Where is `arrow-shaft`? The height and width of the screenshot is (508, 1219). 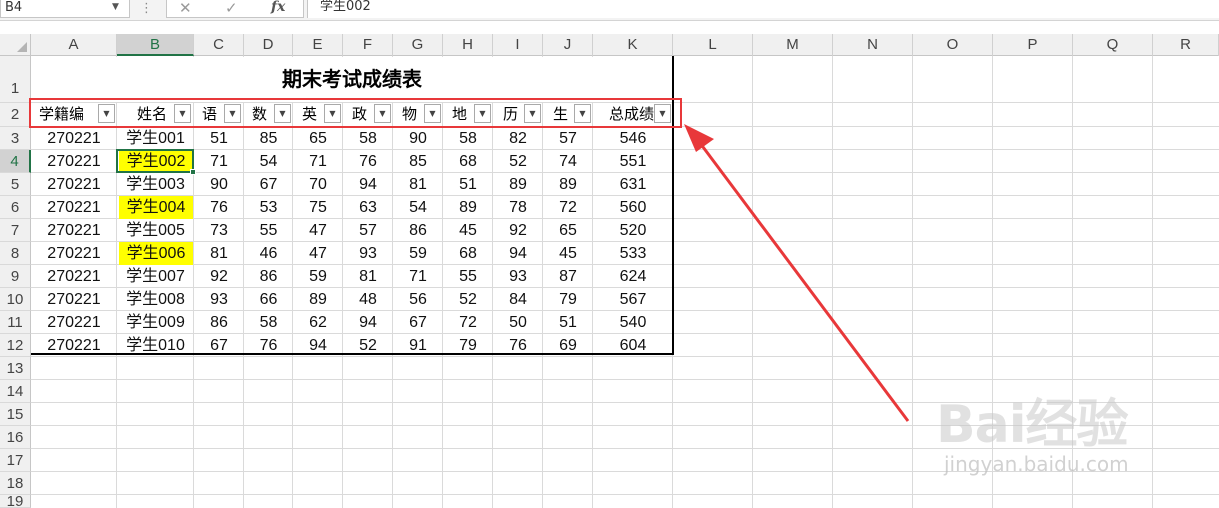 arrow-shaft is located at coordinates (804, 282).